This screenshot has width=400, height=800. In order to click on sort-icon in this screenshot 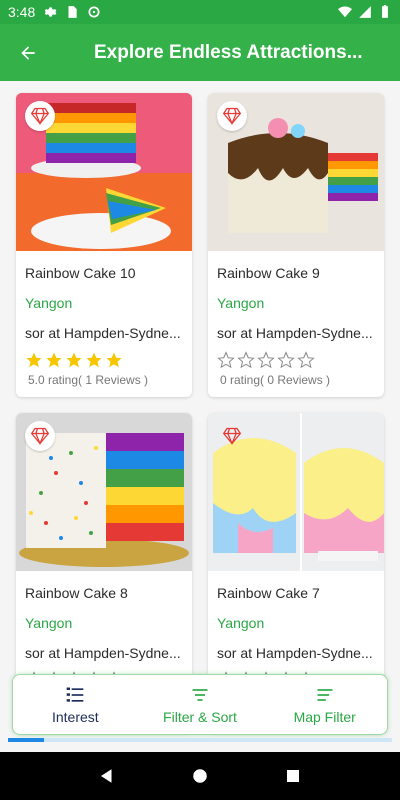, I will do `click(325, 694)`.